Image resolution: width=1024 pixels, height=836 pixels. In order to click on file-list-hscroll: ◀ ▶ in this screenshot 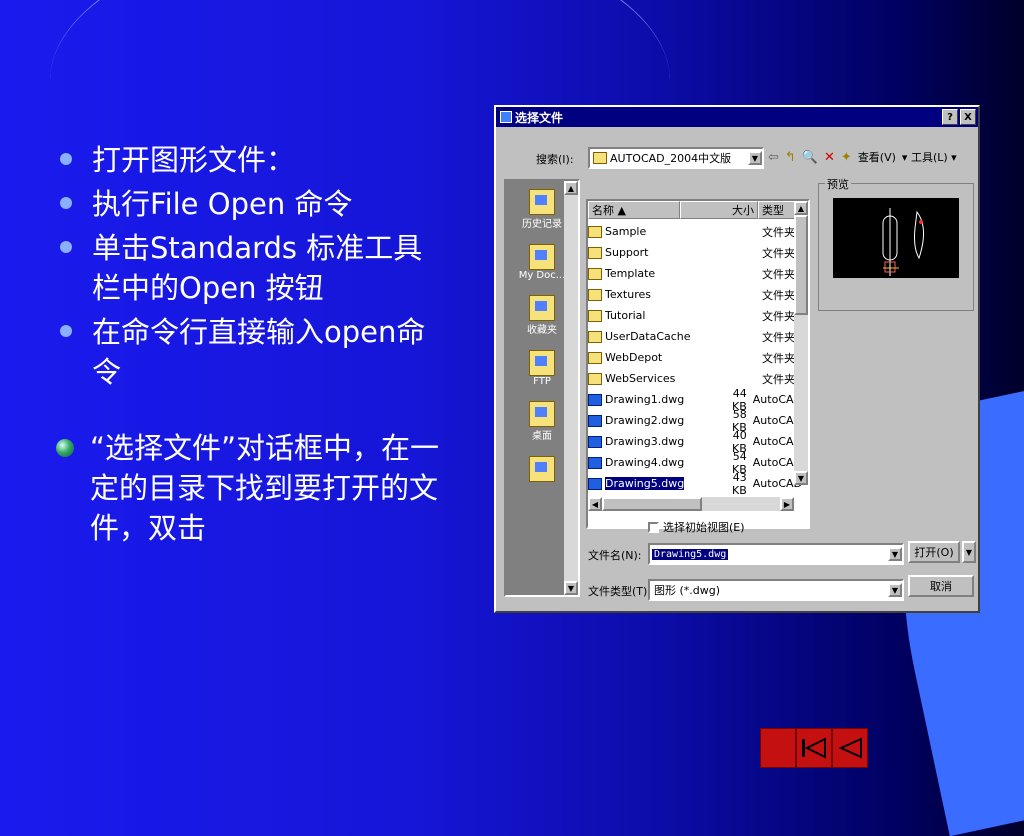, I will do `click(691, 504)`.